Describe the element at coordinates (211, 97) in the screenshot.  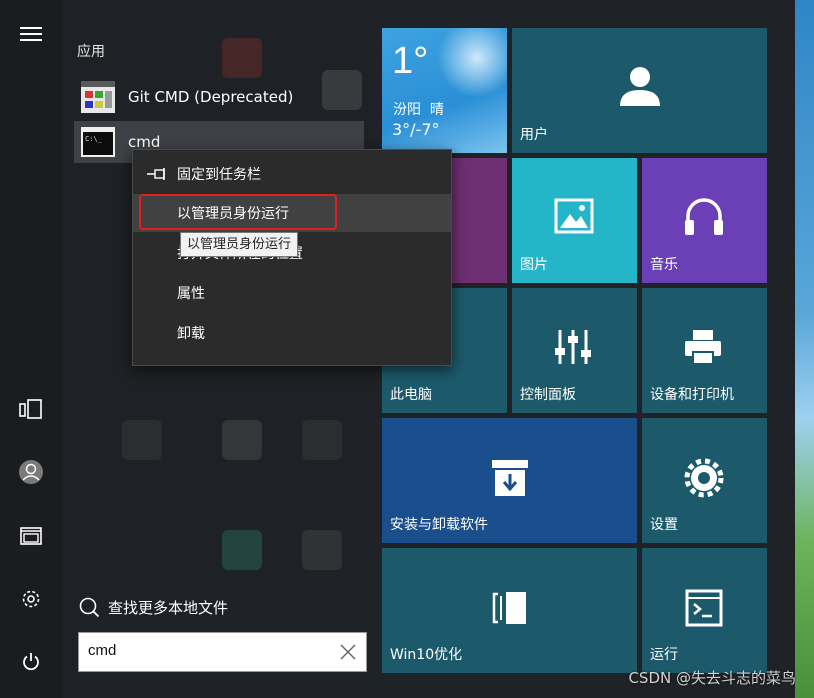
I see `app-label: Git CMD (Deprecated)` at that location.